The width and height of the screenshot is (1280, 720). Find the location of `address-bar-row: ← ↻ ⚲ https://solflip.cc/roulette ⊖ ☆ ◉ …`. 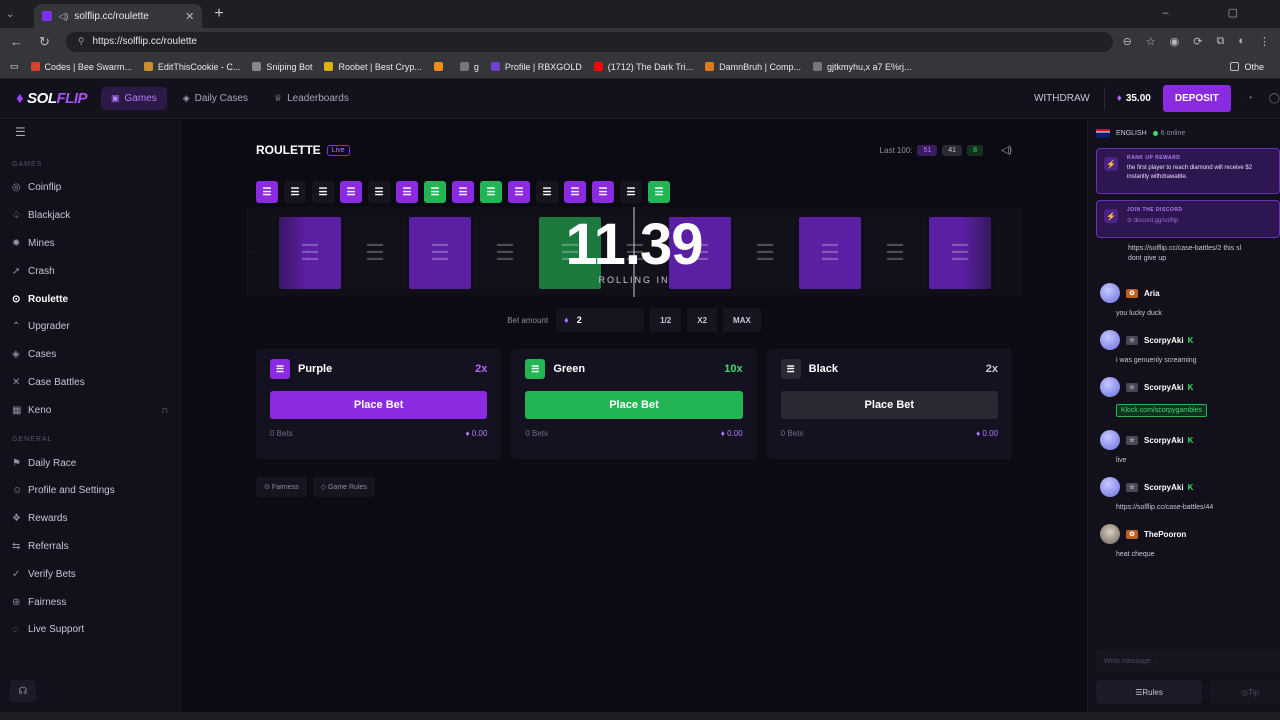

address-bar-row: ← ↻ ⚲ https://solflip.cc/roulette ⊖ ☆ ◉ … is located at coordinates (640, 41).